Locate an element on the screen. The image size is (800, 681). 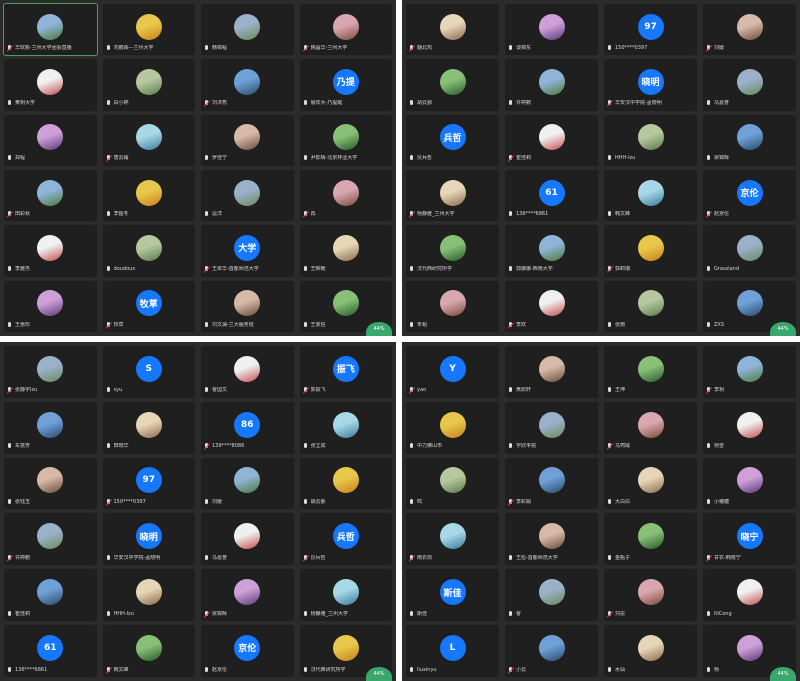
participant-tile: 王惠珍 is located at coordinates (50, 306).